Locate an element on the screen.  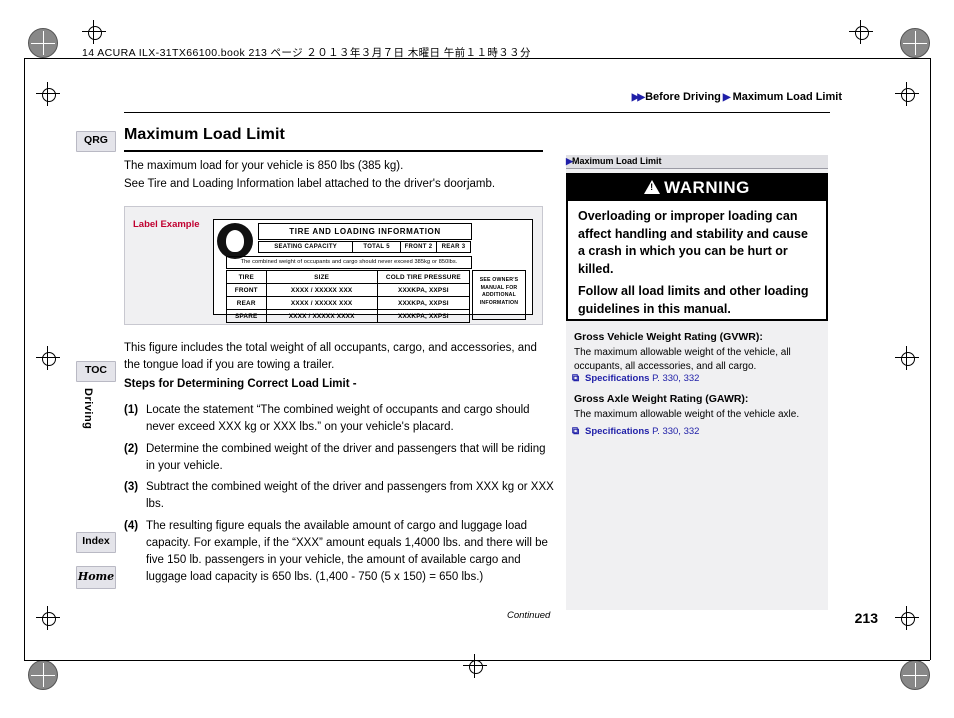
section-label-driving: Driving is located at coordinates (88, 409).